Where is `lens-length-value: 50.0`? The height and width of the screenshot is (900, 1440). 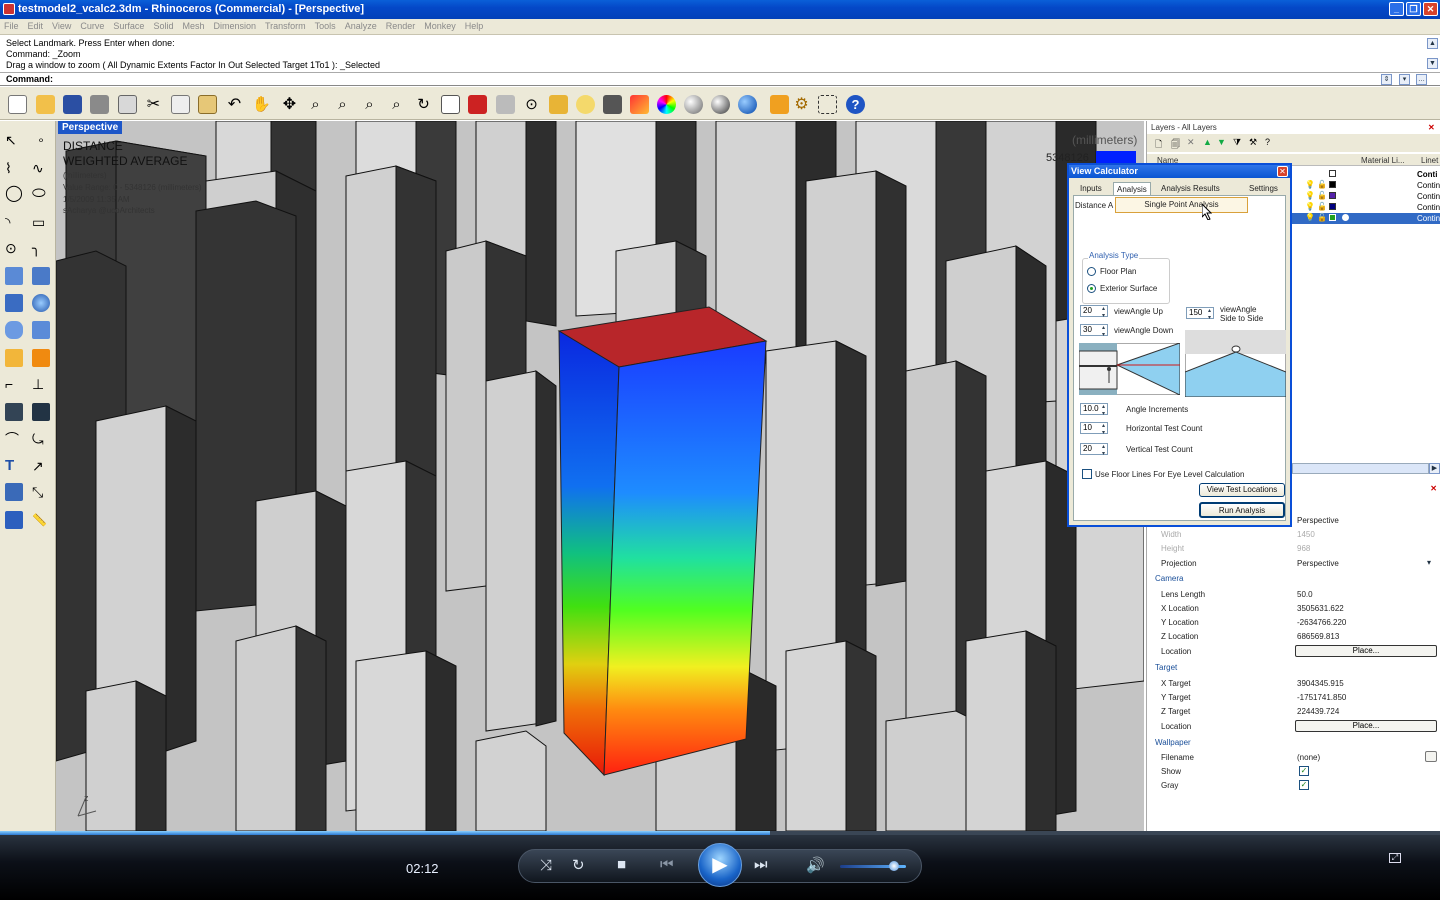 lens-length-value: 50.0 is located at coordinates (1305, 594).